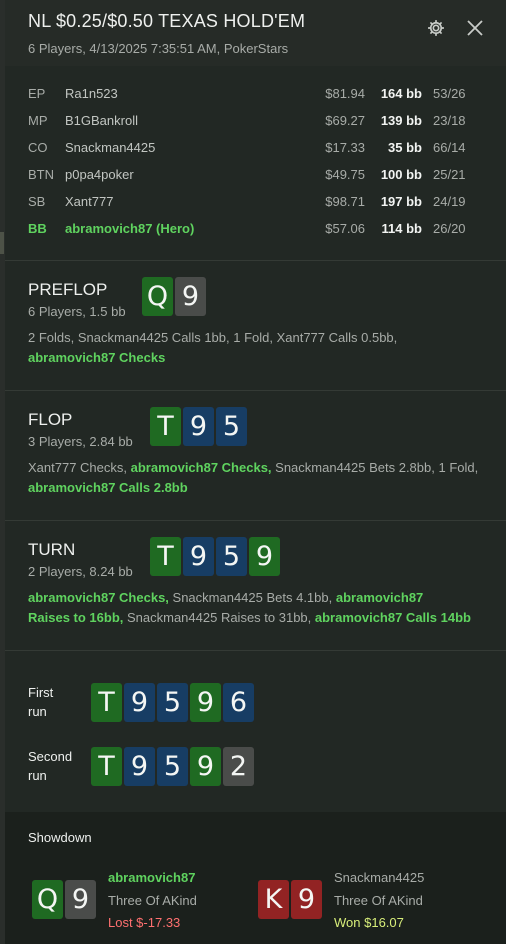  I want to click on second-run-board: T 9 5 9 2, so click(172, 766).